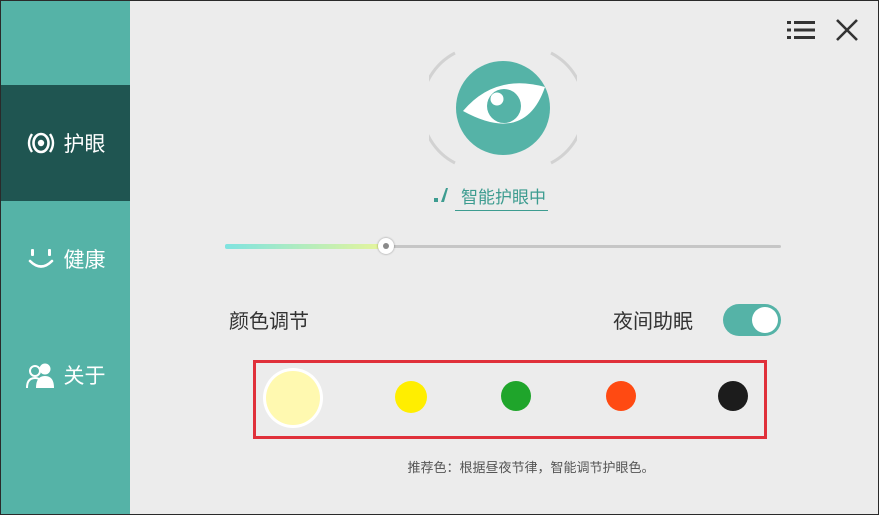 This screenshot has height=515, width=879. I want to click on status-mark-icon, so click(443, 197).